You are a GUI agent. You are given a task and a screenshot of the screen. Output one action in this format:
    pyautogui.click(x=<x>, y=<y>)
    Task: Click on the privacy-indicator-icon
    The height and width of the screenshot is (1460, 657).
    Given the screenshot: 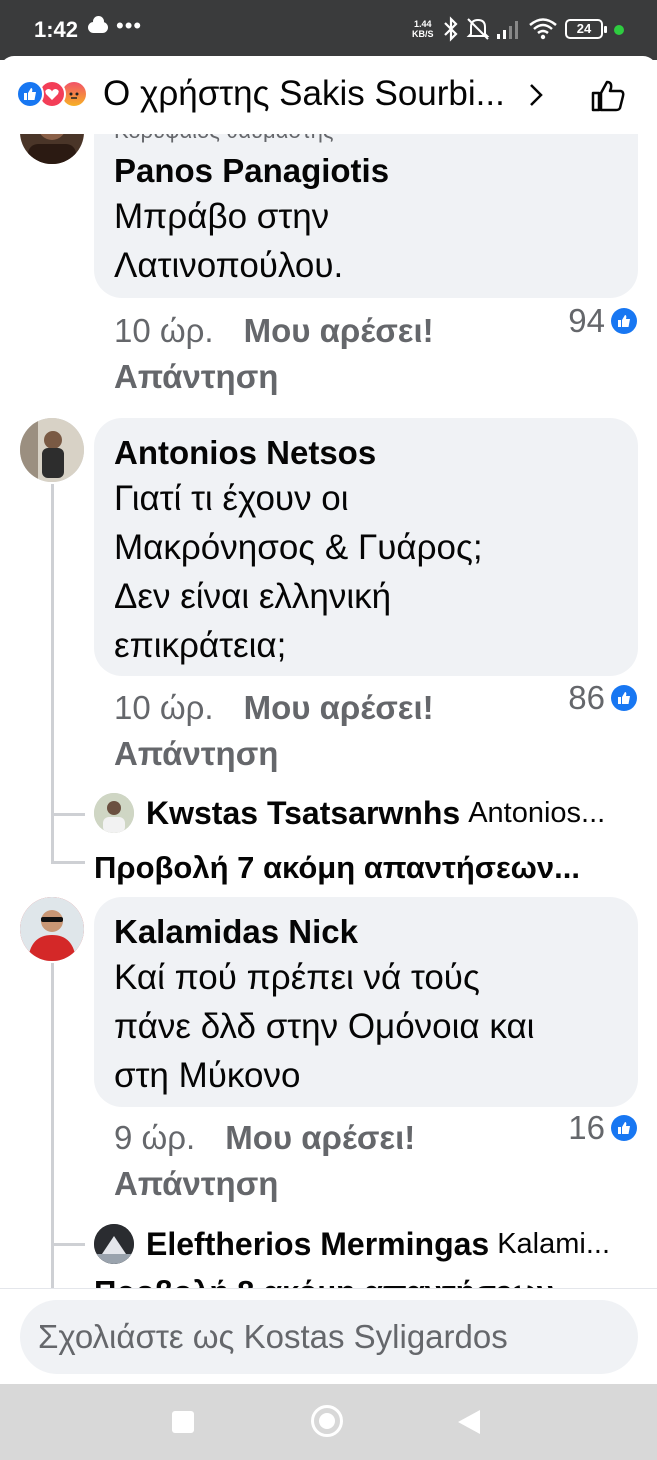 What is the action you would take?
    pyautogui.click(x=619, y=30)
    